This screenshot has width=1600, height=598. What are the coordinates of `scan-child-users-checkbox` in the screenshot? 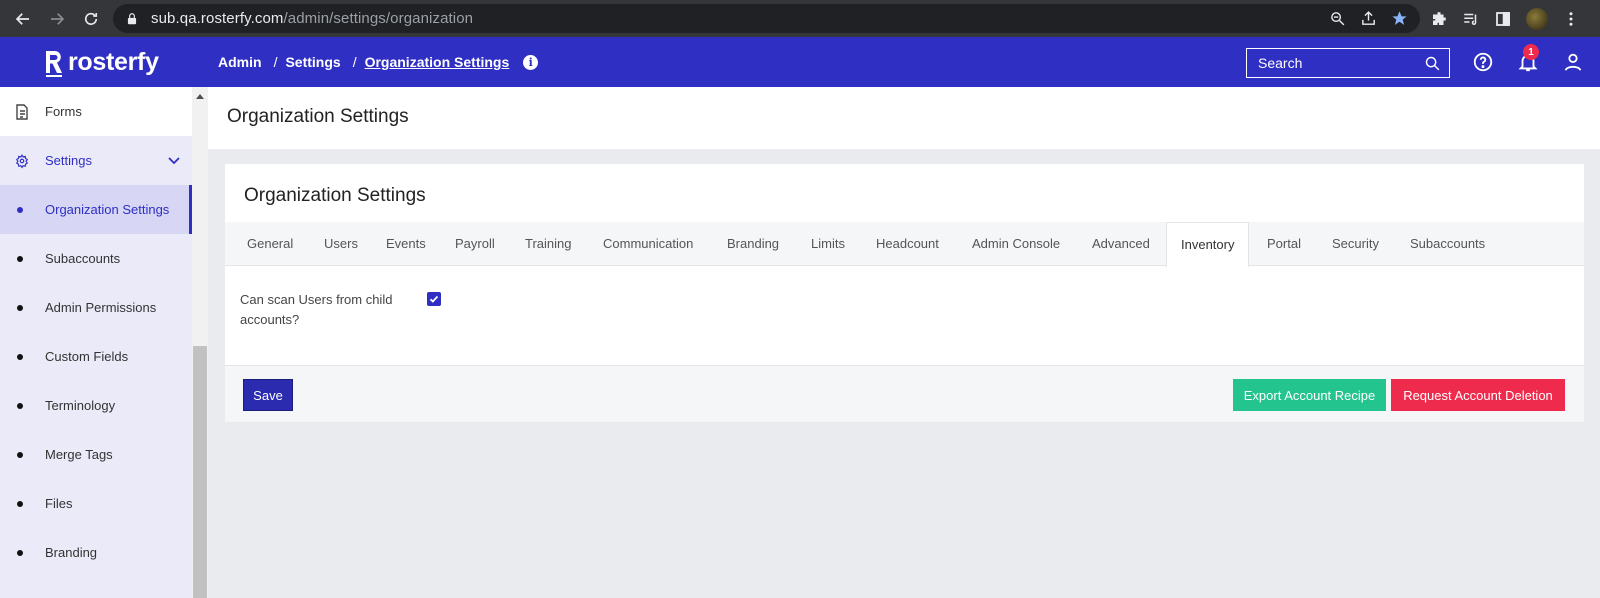 It's located at (434, 299).